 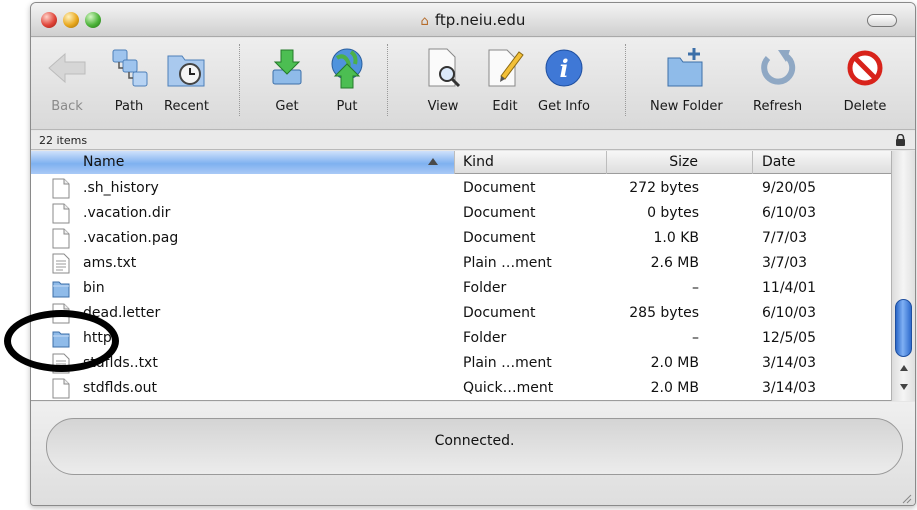 What do you see at coordinates (779, 162) in the screenshot?
I see `column-date-label: Date` at bounding box center [779, 162].